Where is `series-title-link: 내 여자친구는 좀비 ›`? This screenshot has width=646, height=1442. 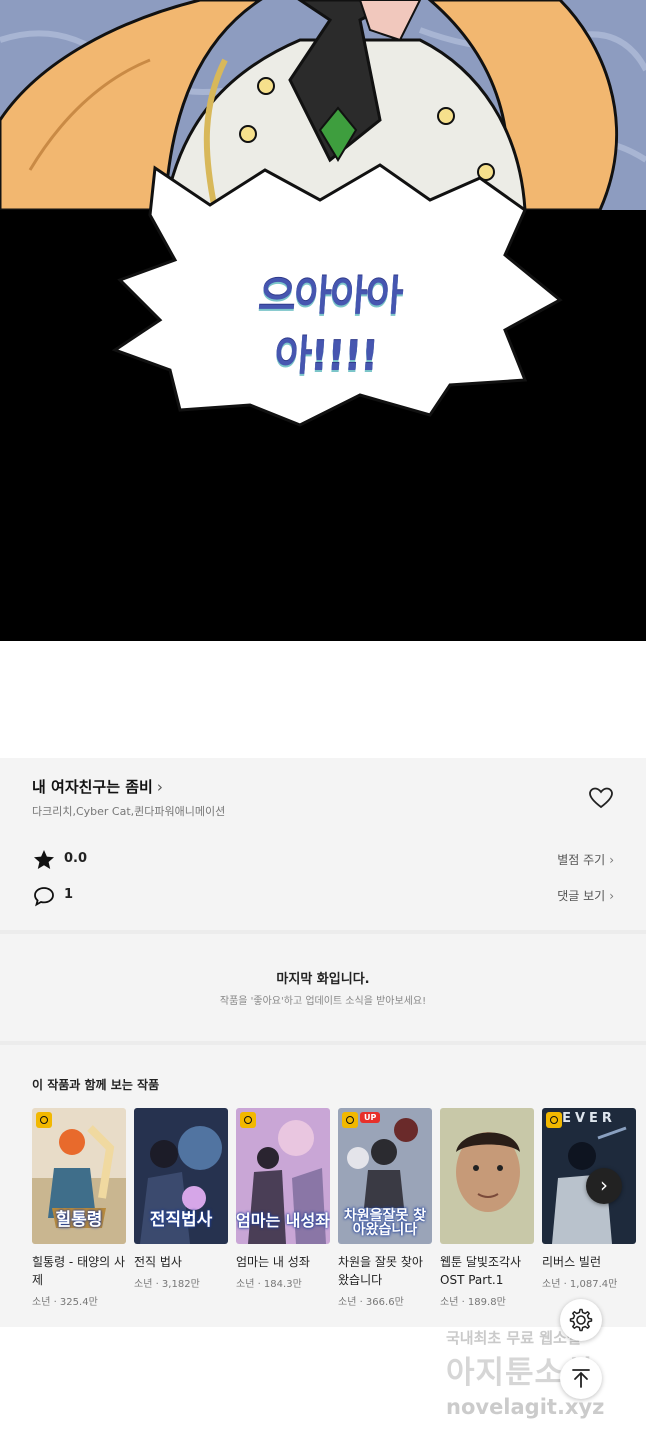
series-title-link: 내 여자친구는 좀비 › is located at coordinates (97, 786).